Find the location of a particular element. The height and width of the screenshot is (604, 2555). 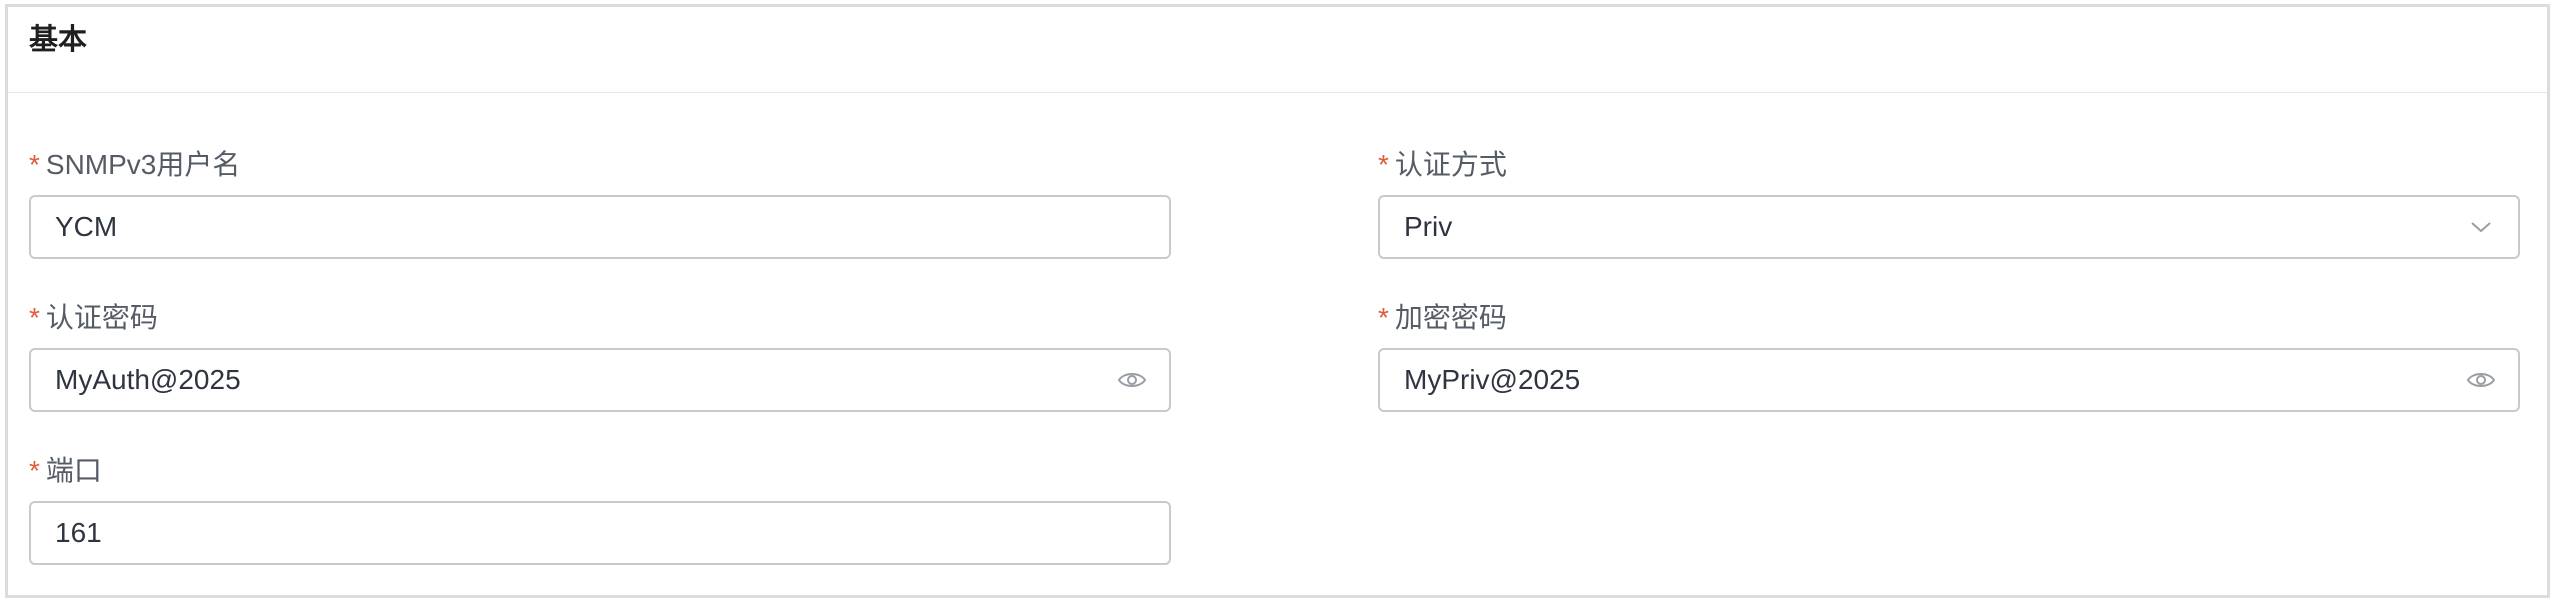

priv-password-value: MyPriv@2025 is located at coordinates (1492, 379).